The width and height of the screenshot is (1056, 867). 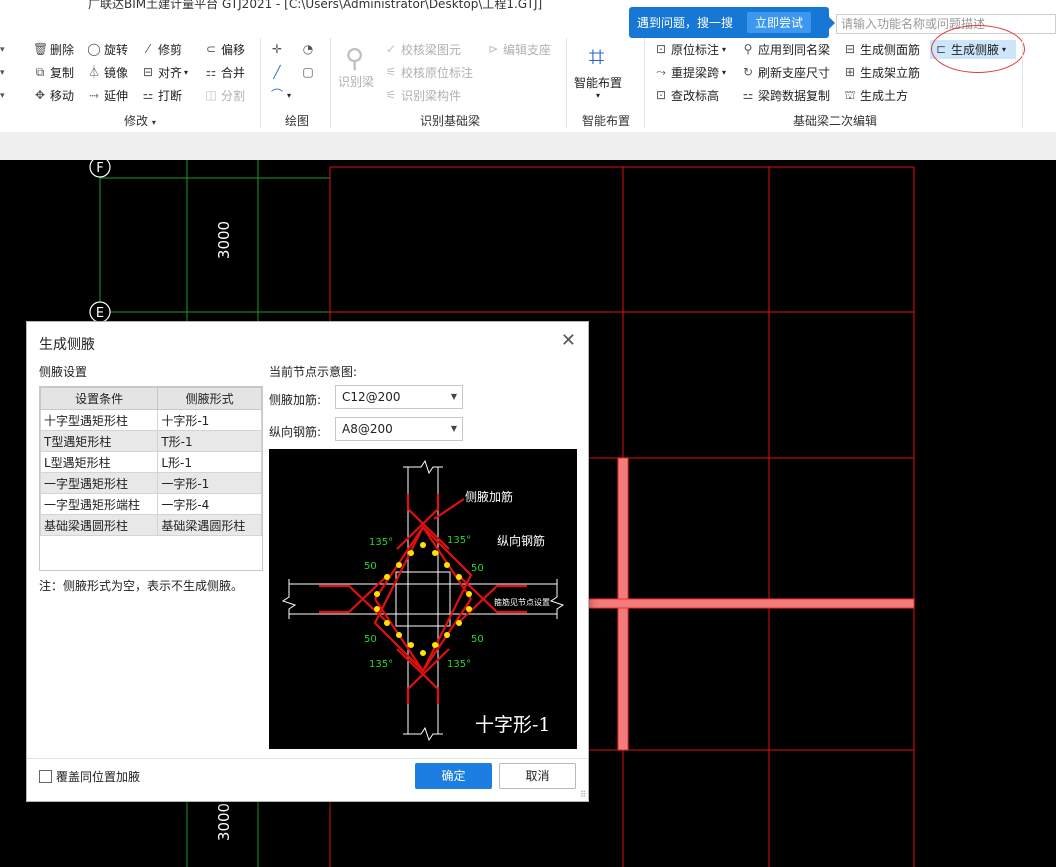 What do you see at coordinates (785, 72) in the screenshot?
I see `refresh-support-button: ↻ 刷新支座尺寸` at bounding box center [785, 72].